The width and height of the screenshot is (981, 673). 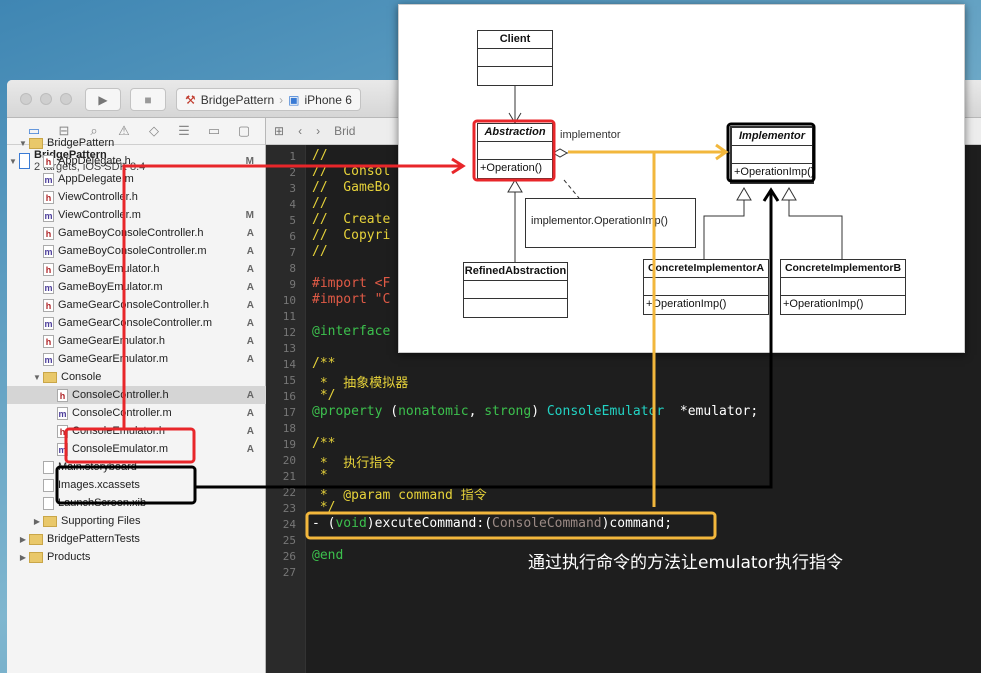 What do you see at coordinates (685, 563) in the screenshot?
I see `annotation-caption: 通过执行命令的方法让emulator执行指令` at bounding box center [685, 563].